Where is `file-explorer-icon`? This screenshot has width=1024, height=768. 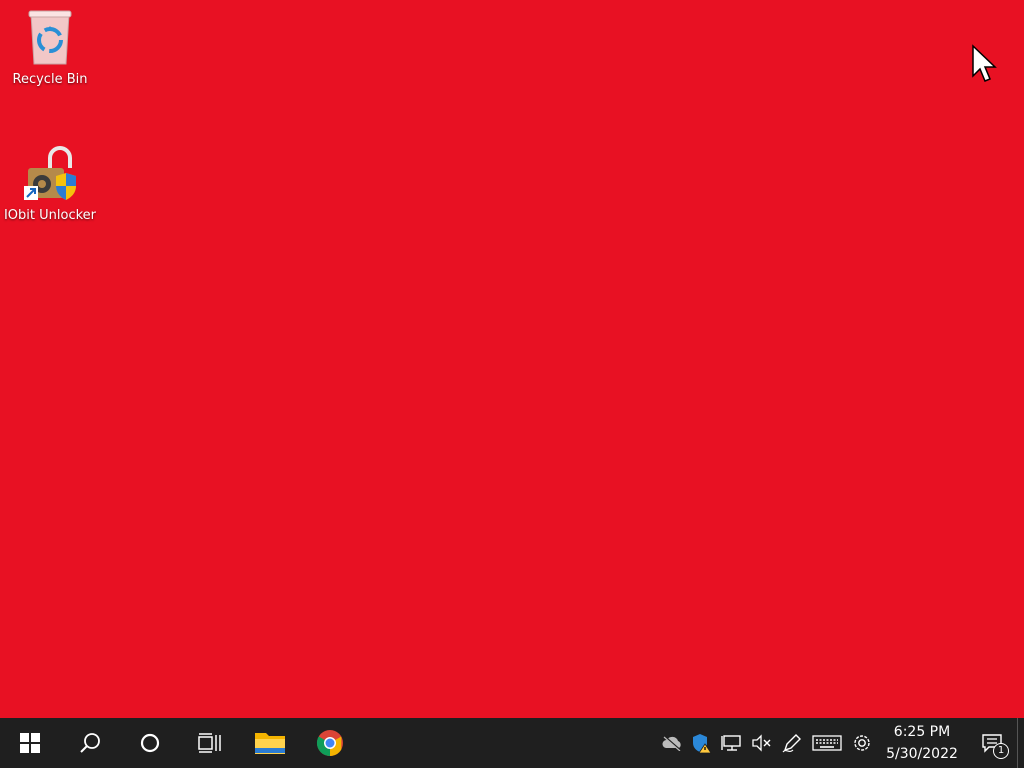
file-explorer-icon is located at coordinates (270, 743).